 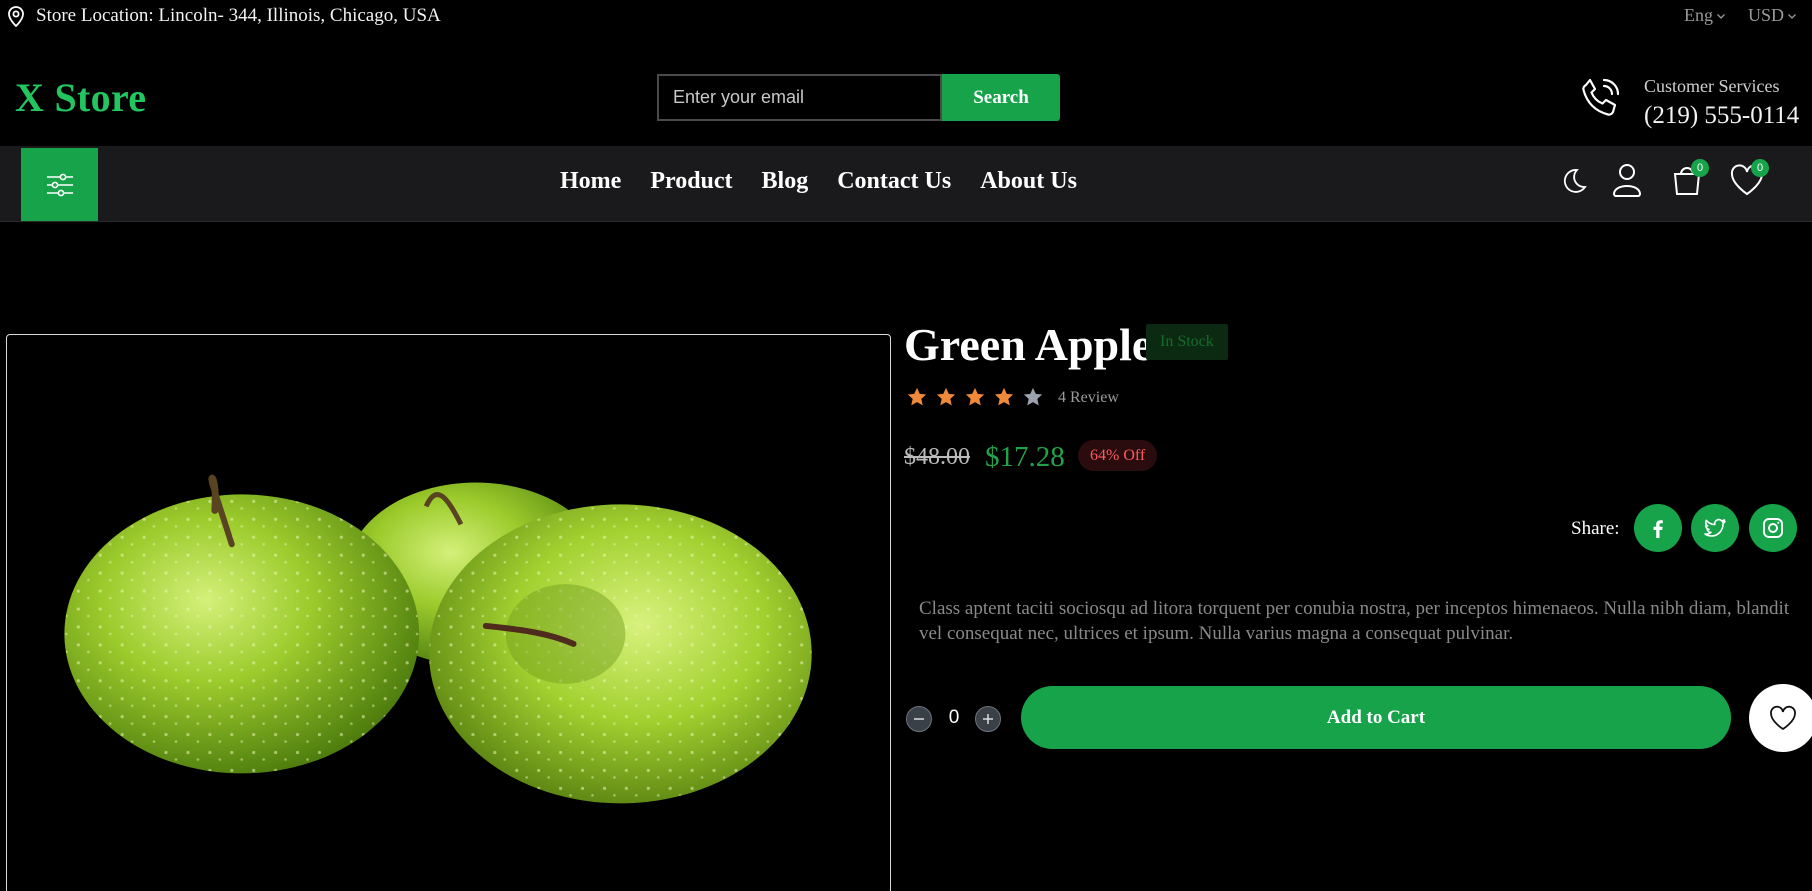 I want to click on twitter-icon, so click(x=1715, y=527).